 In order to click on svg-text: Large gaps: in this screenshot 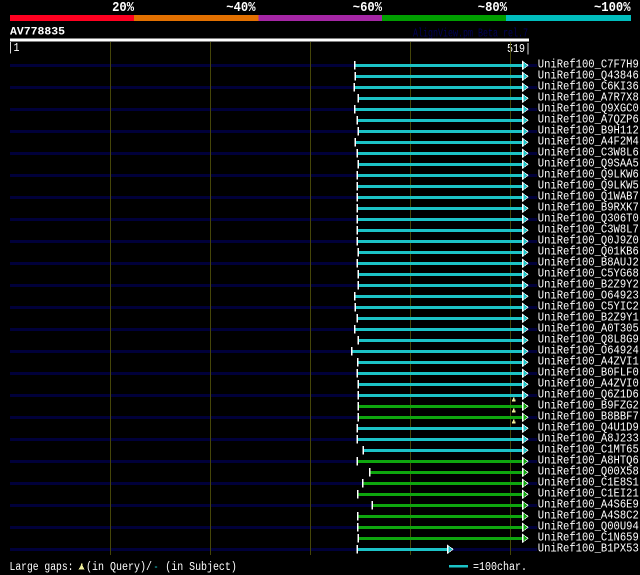, I will do `click(42, 567)`.